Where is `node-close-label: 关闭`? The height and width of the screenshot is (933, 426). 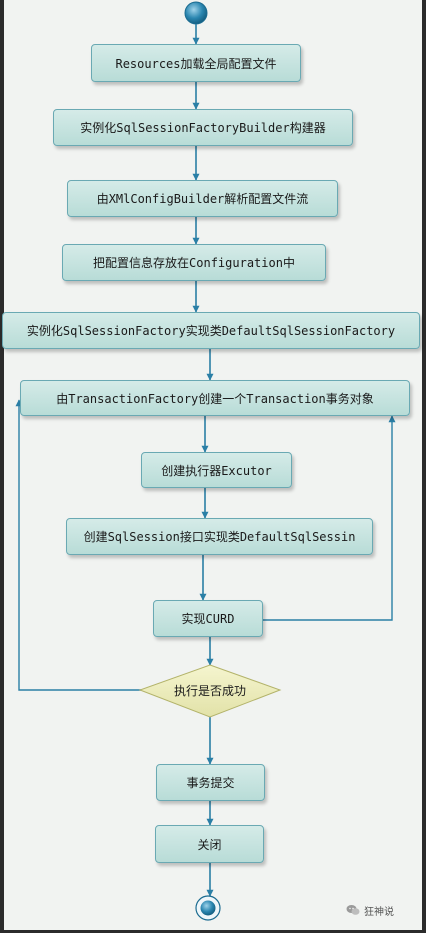
node-close-label: 关闭 is located at coordinates (209, 844).